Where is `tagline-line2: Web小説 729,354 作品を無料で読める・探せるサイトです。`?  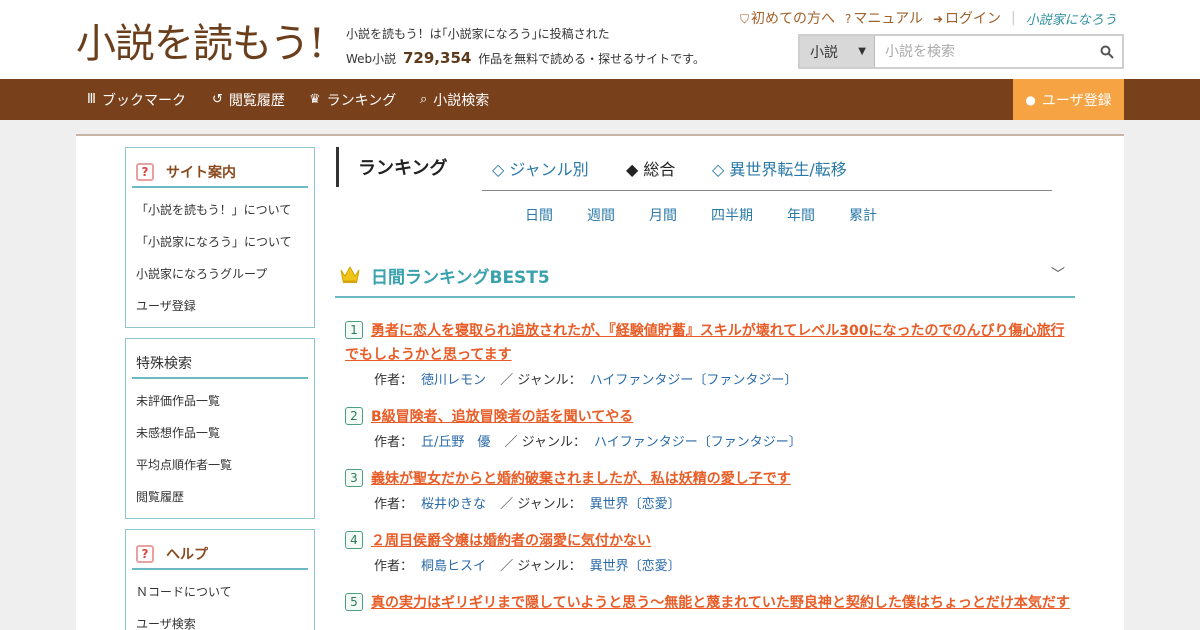
tagline-line2: Web小説 729,354 作品を無料で読める・探せるサイトです。 is located at coordinates (525, 58).